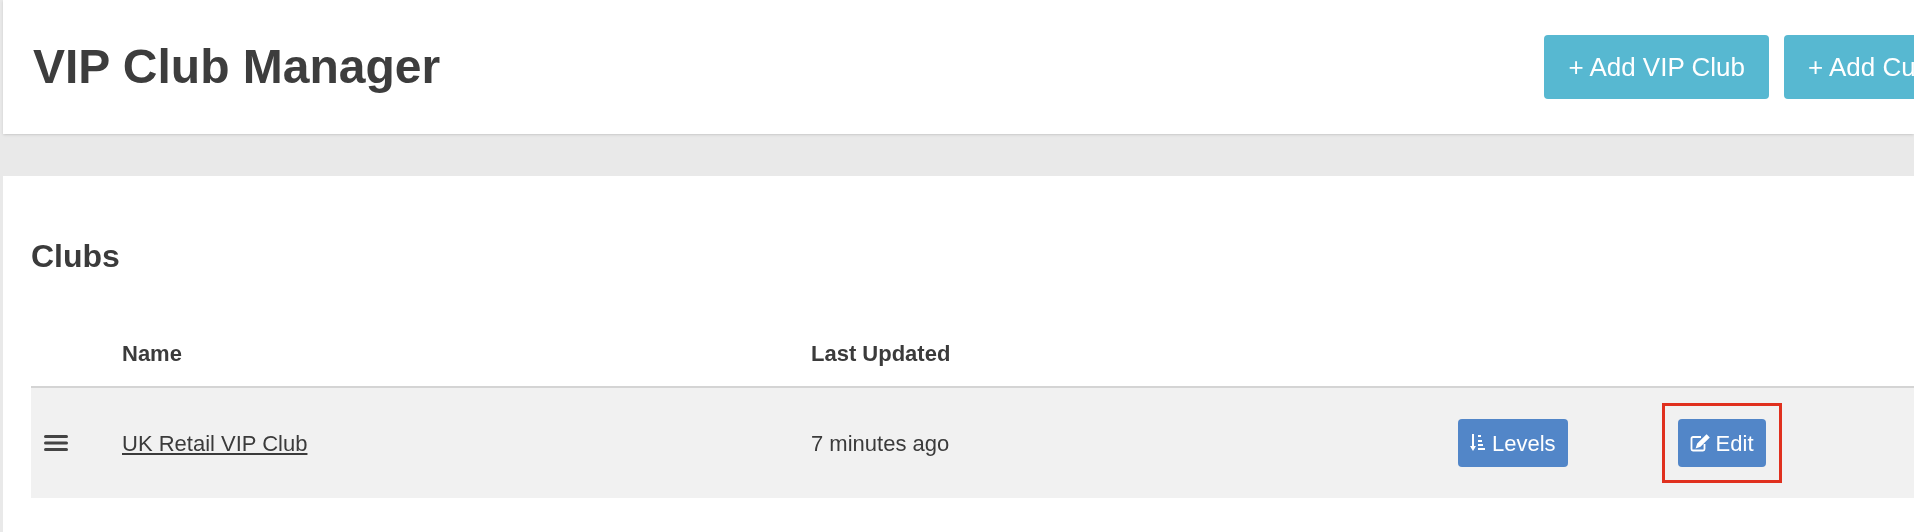 Image resolution: width=1914 pixels, height=532 pixels. I want to click on last-updated: 7 minutes ago, so click(881, 443).